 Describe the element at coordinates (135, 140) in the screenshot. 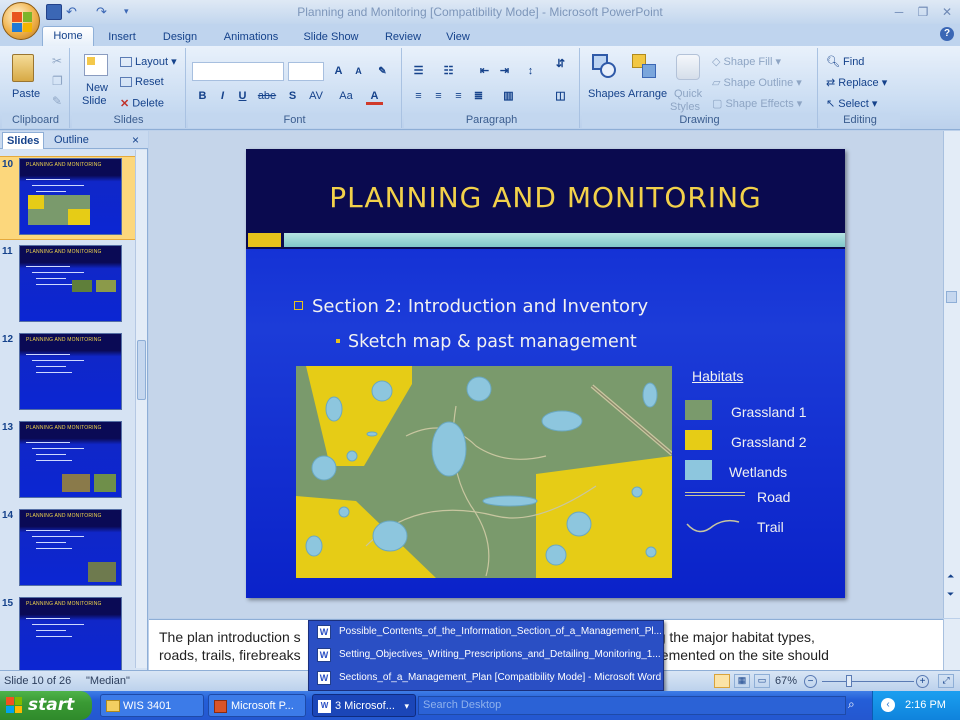

I see `close-pane-icon: ×` at that location.